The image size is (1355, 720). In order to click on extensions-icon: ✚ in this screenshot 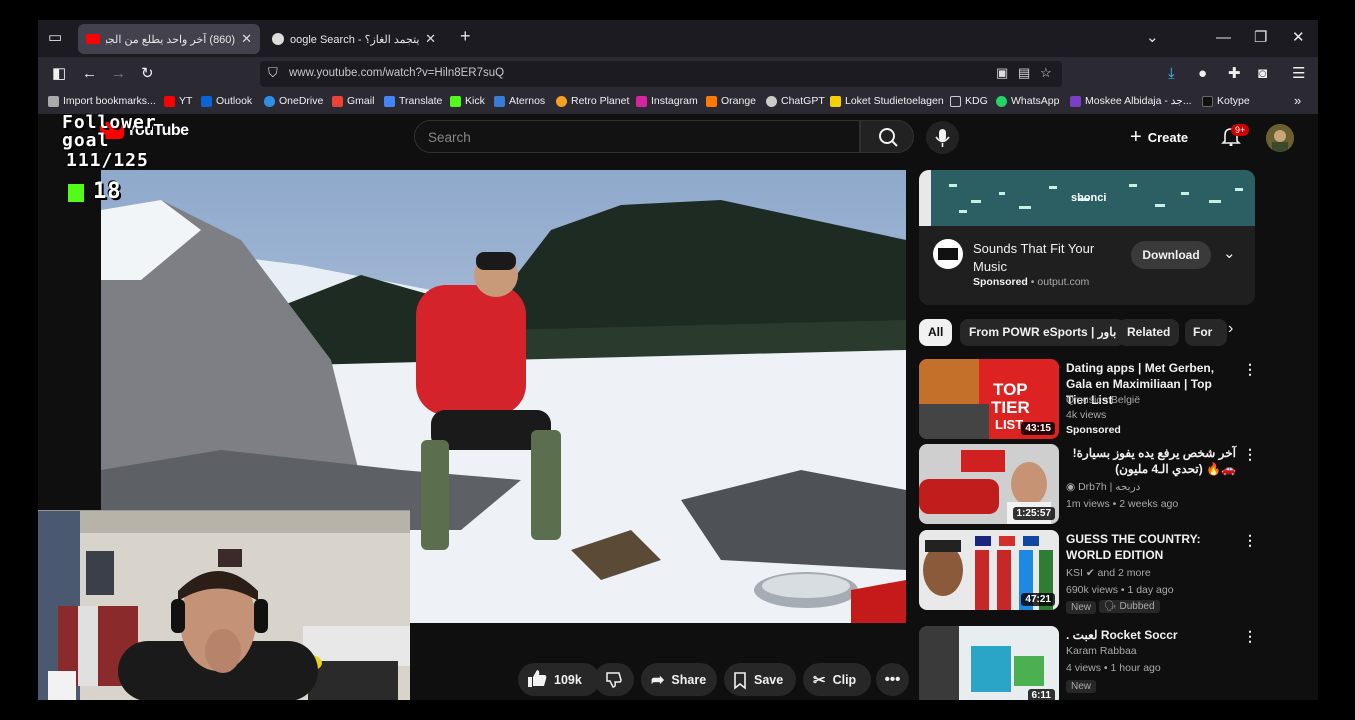, I will do `click(1234, 74)`.